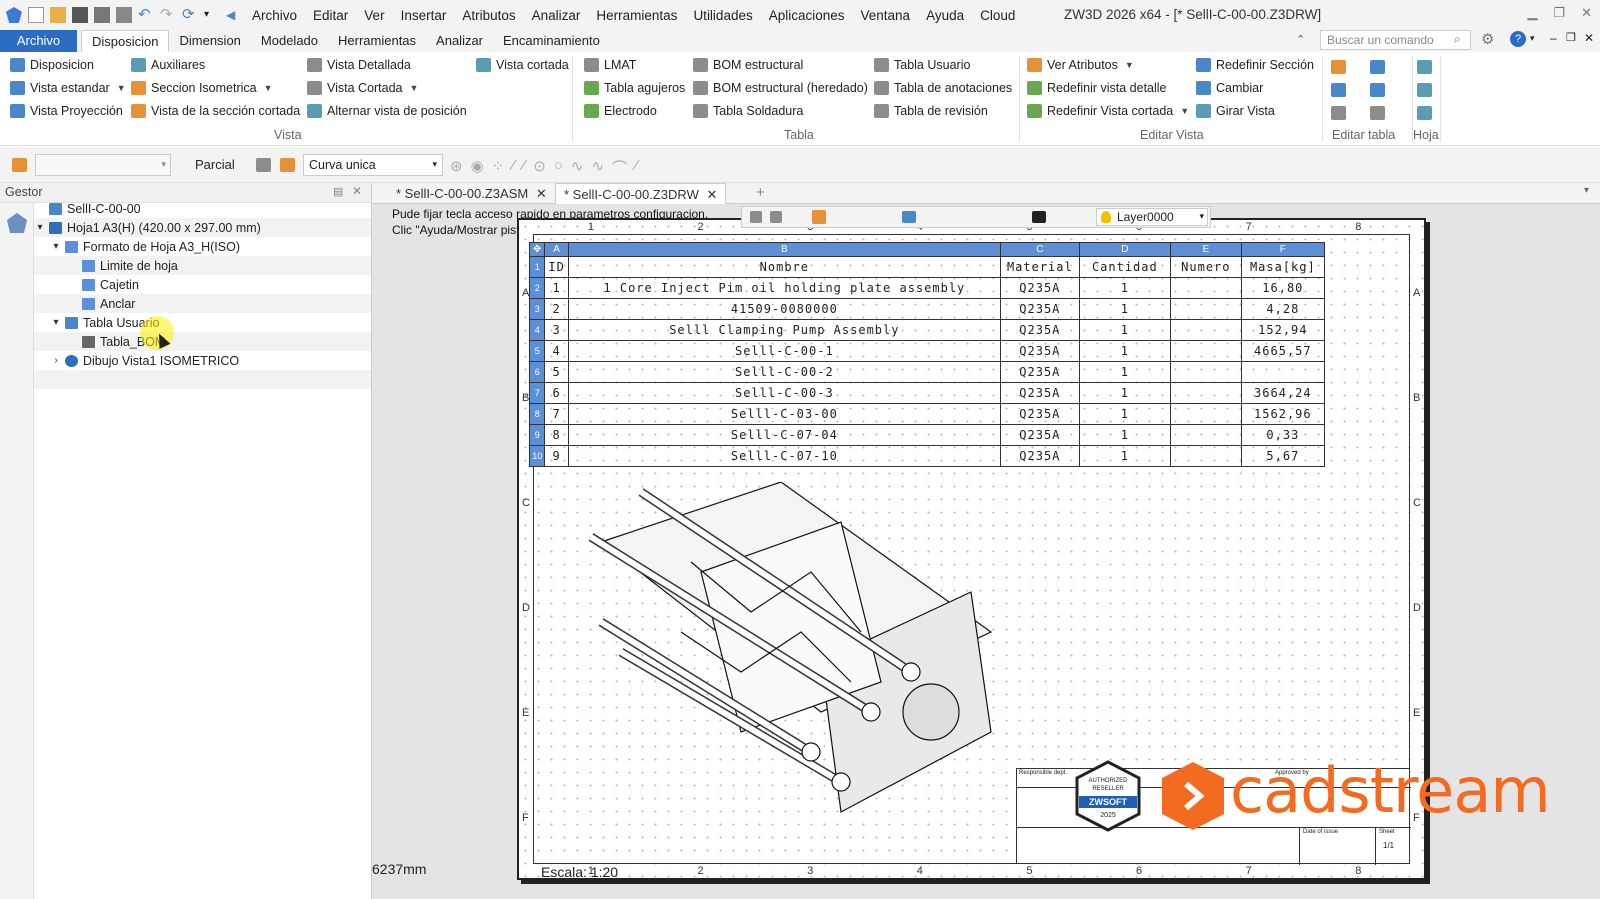 The height and width of the screenshot is (899, 1600). What do you see at coordinates (551, 41) in the screenshot?
I see `tab-encaminamiento: Encaminamiento` at bounding box center [551, 41].